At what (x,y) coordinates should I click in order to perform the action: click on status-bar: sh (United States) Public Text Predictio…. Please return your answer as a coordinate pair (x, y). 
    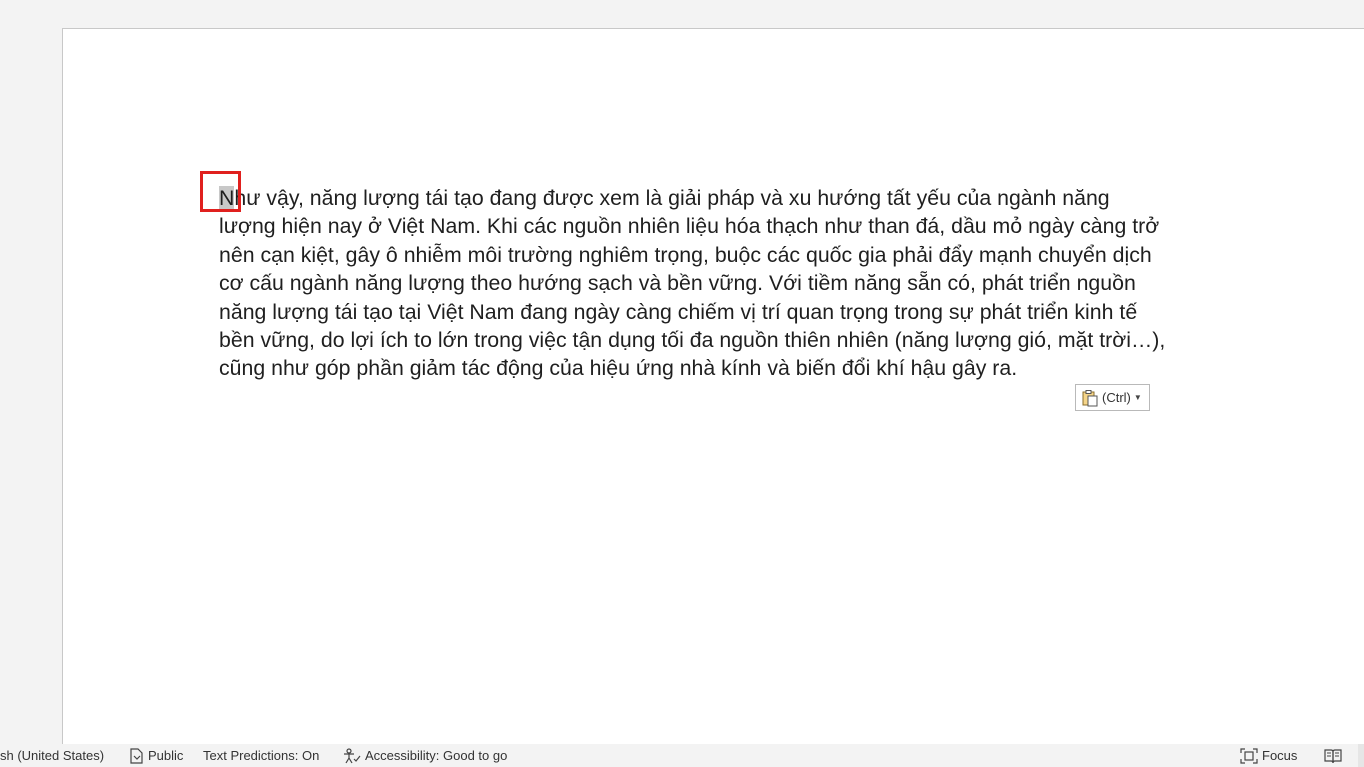
    Looking at the image, I should click on (682, 755).